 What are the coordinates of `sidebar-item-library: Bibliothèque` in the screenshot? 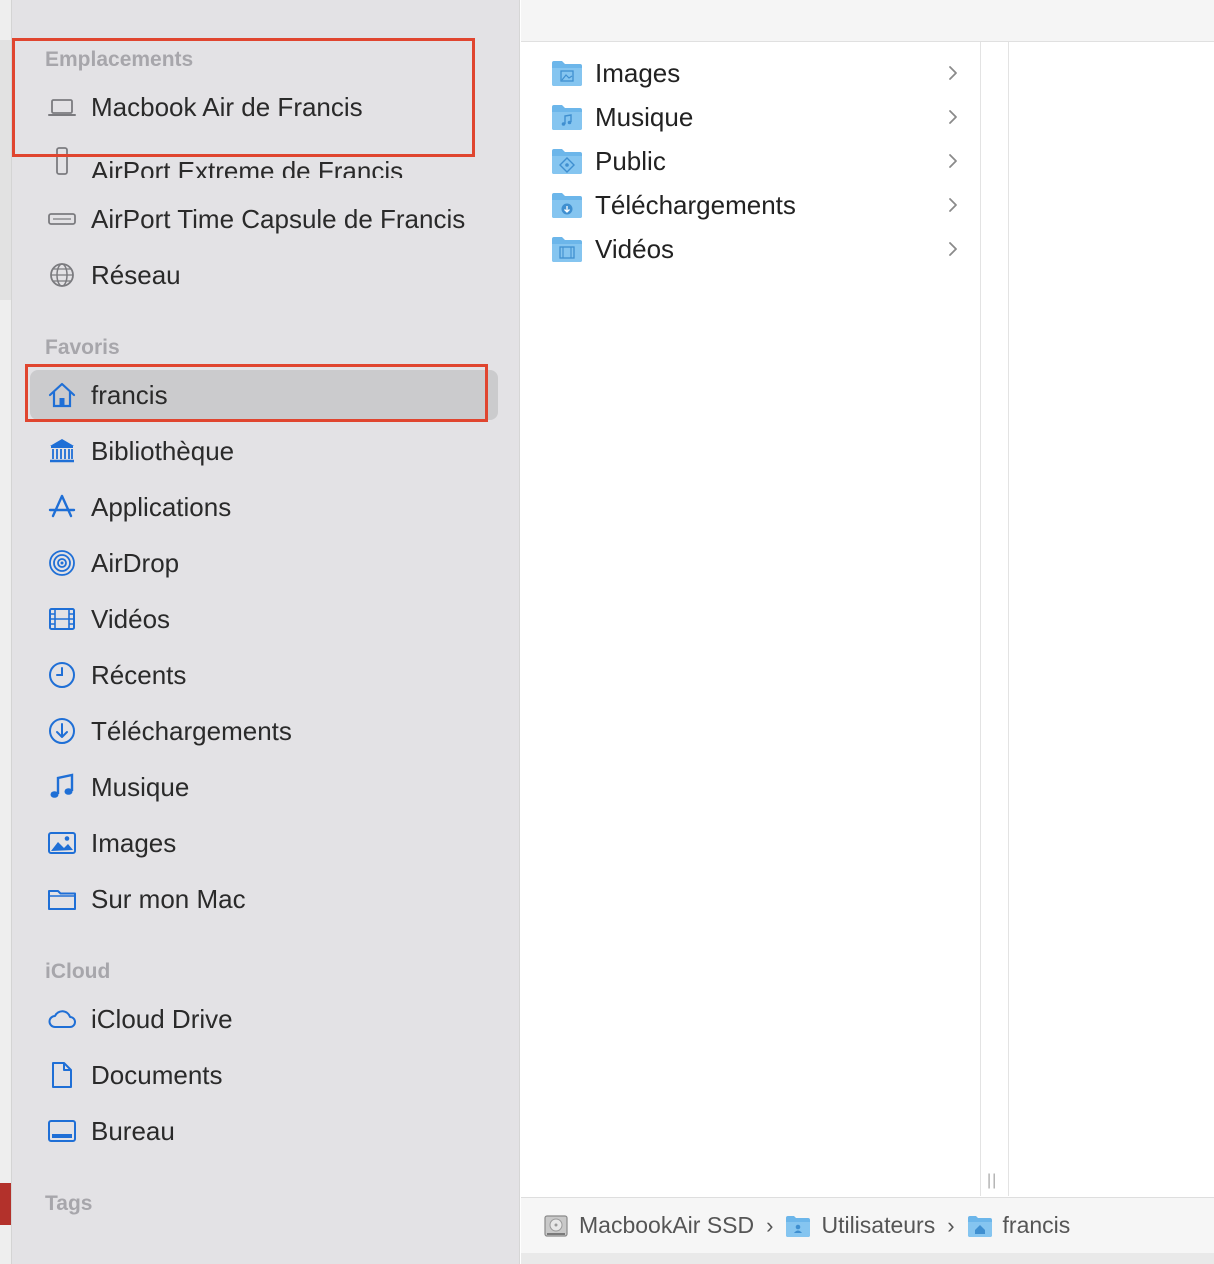 It's located at (264, 451).